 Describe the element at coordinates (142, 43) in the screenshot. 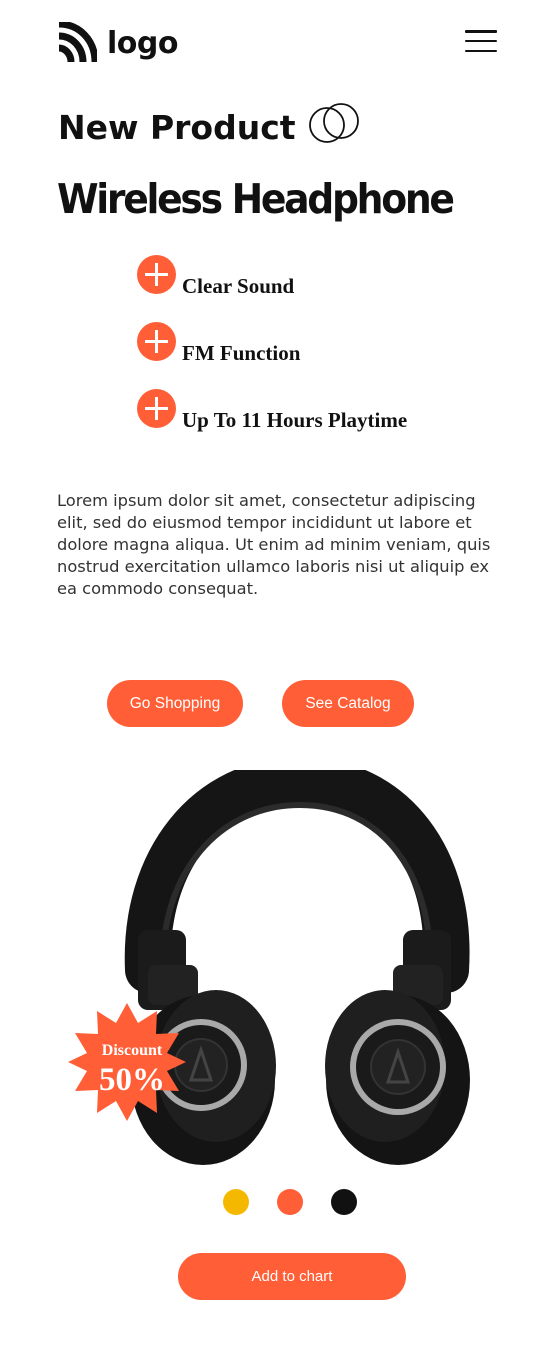

I see `logo-text: logo` at that location.